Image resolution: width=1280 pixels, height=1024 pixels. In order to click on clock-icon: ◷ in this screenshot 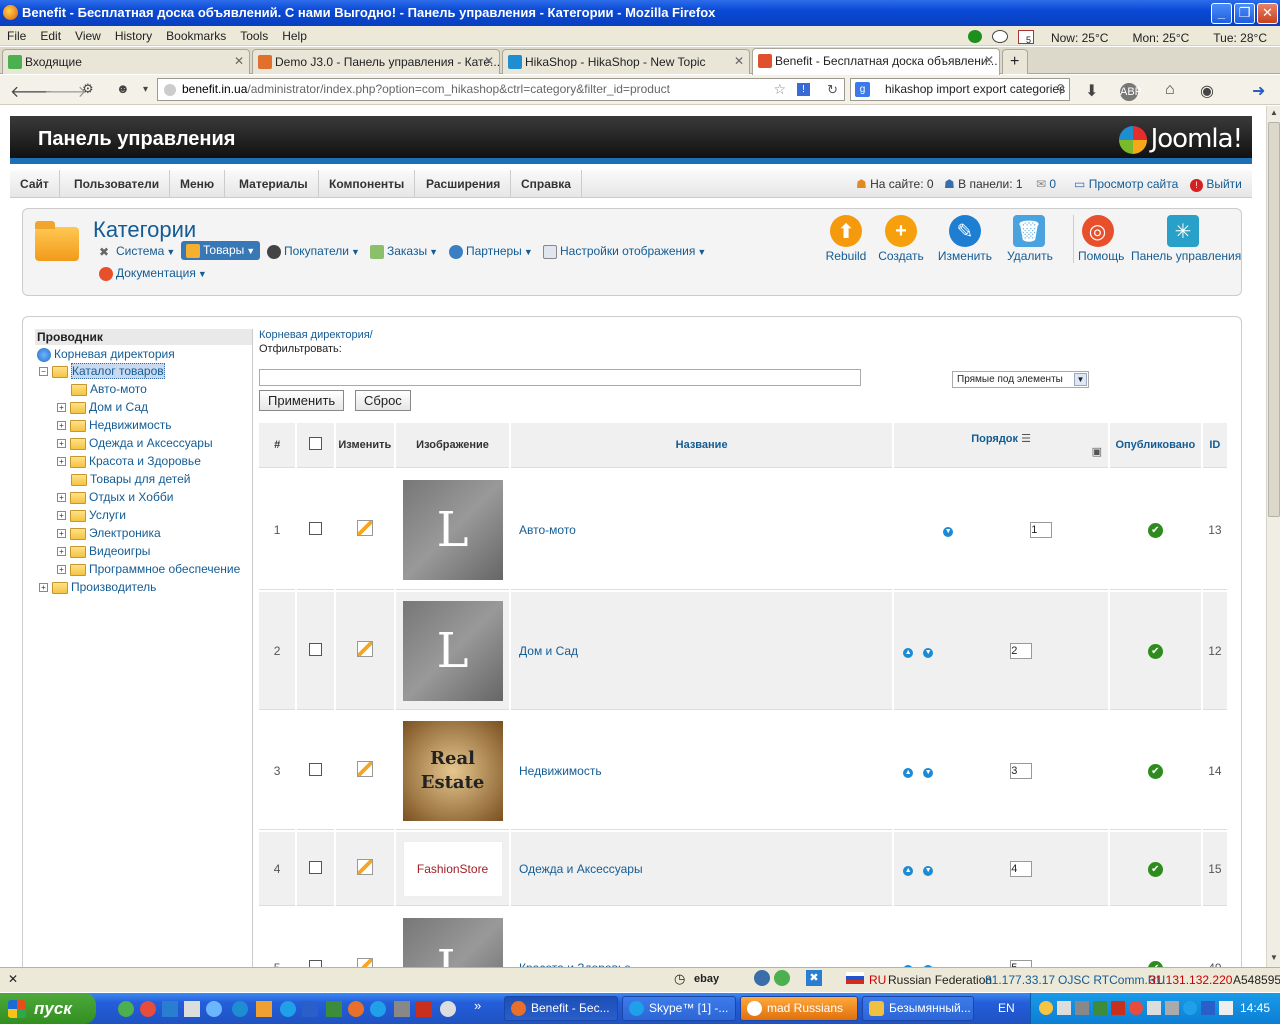, I will do `click(679, 979)`.